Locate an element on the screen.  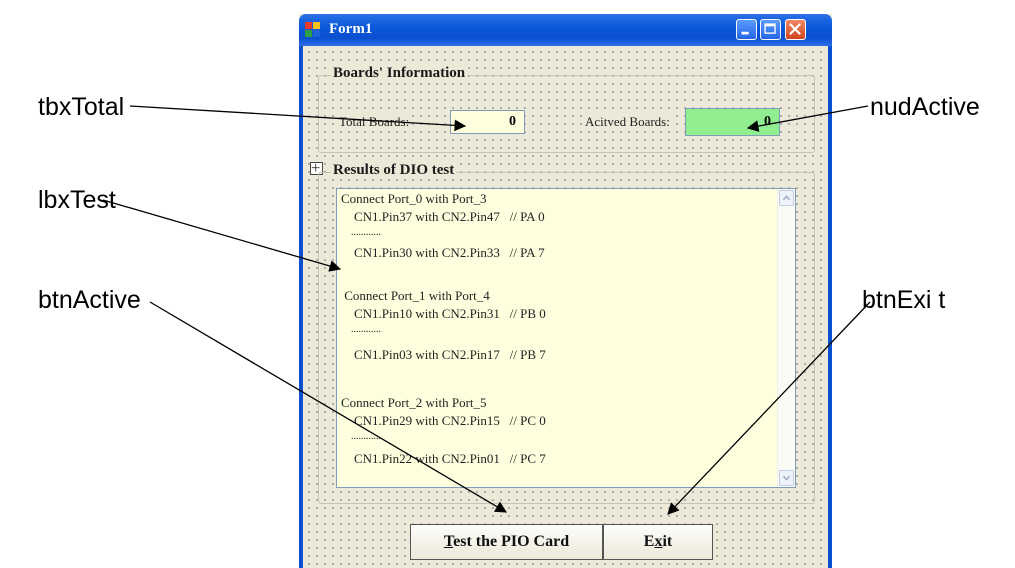
list-item: CN1.Pin29 with CN2.Pin15 // PC 0 is located at coordinates (443, 420).